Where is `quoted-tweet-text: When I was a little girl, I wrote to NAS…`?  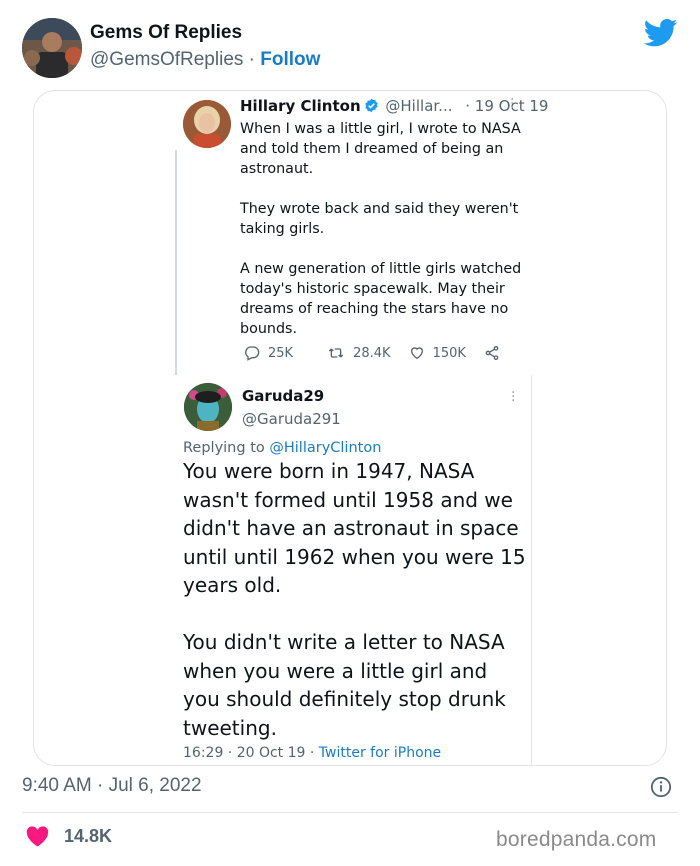 quoted-tweet-text: When I was a little girl, I wrote to NAS… is located at coordinates (385, 239).